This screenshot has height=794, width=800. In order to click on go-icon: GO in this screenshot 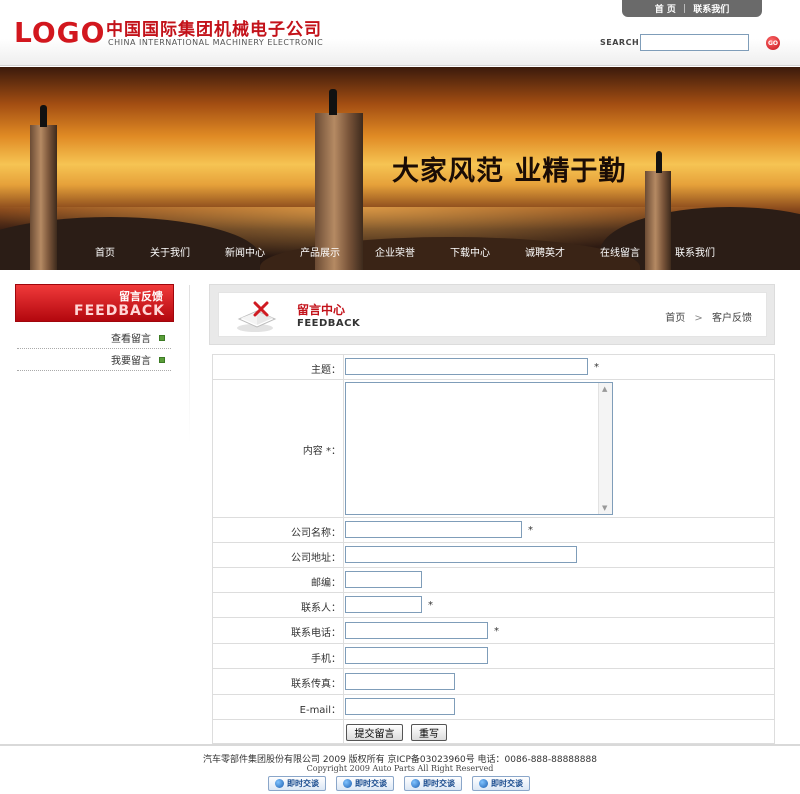, I will do `click(773, 43)`.